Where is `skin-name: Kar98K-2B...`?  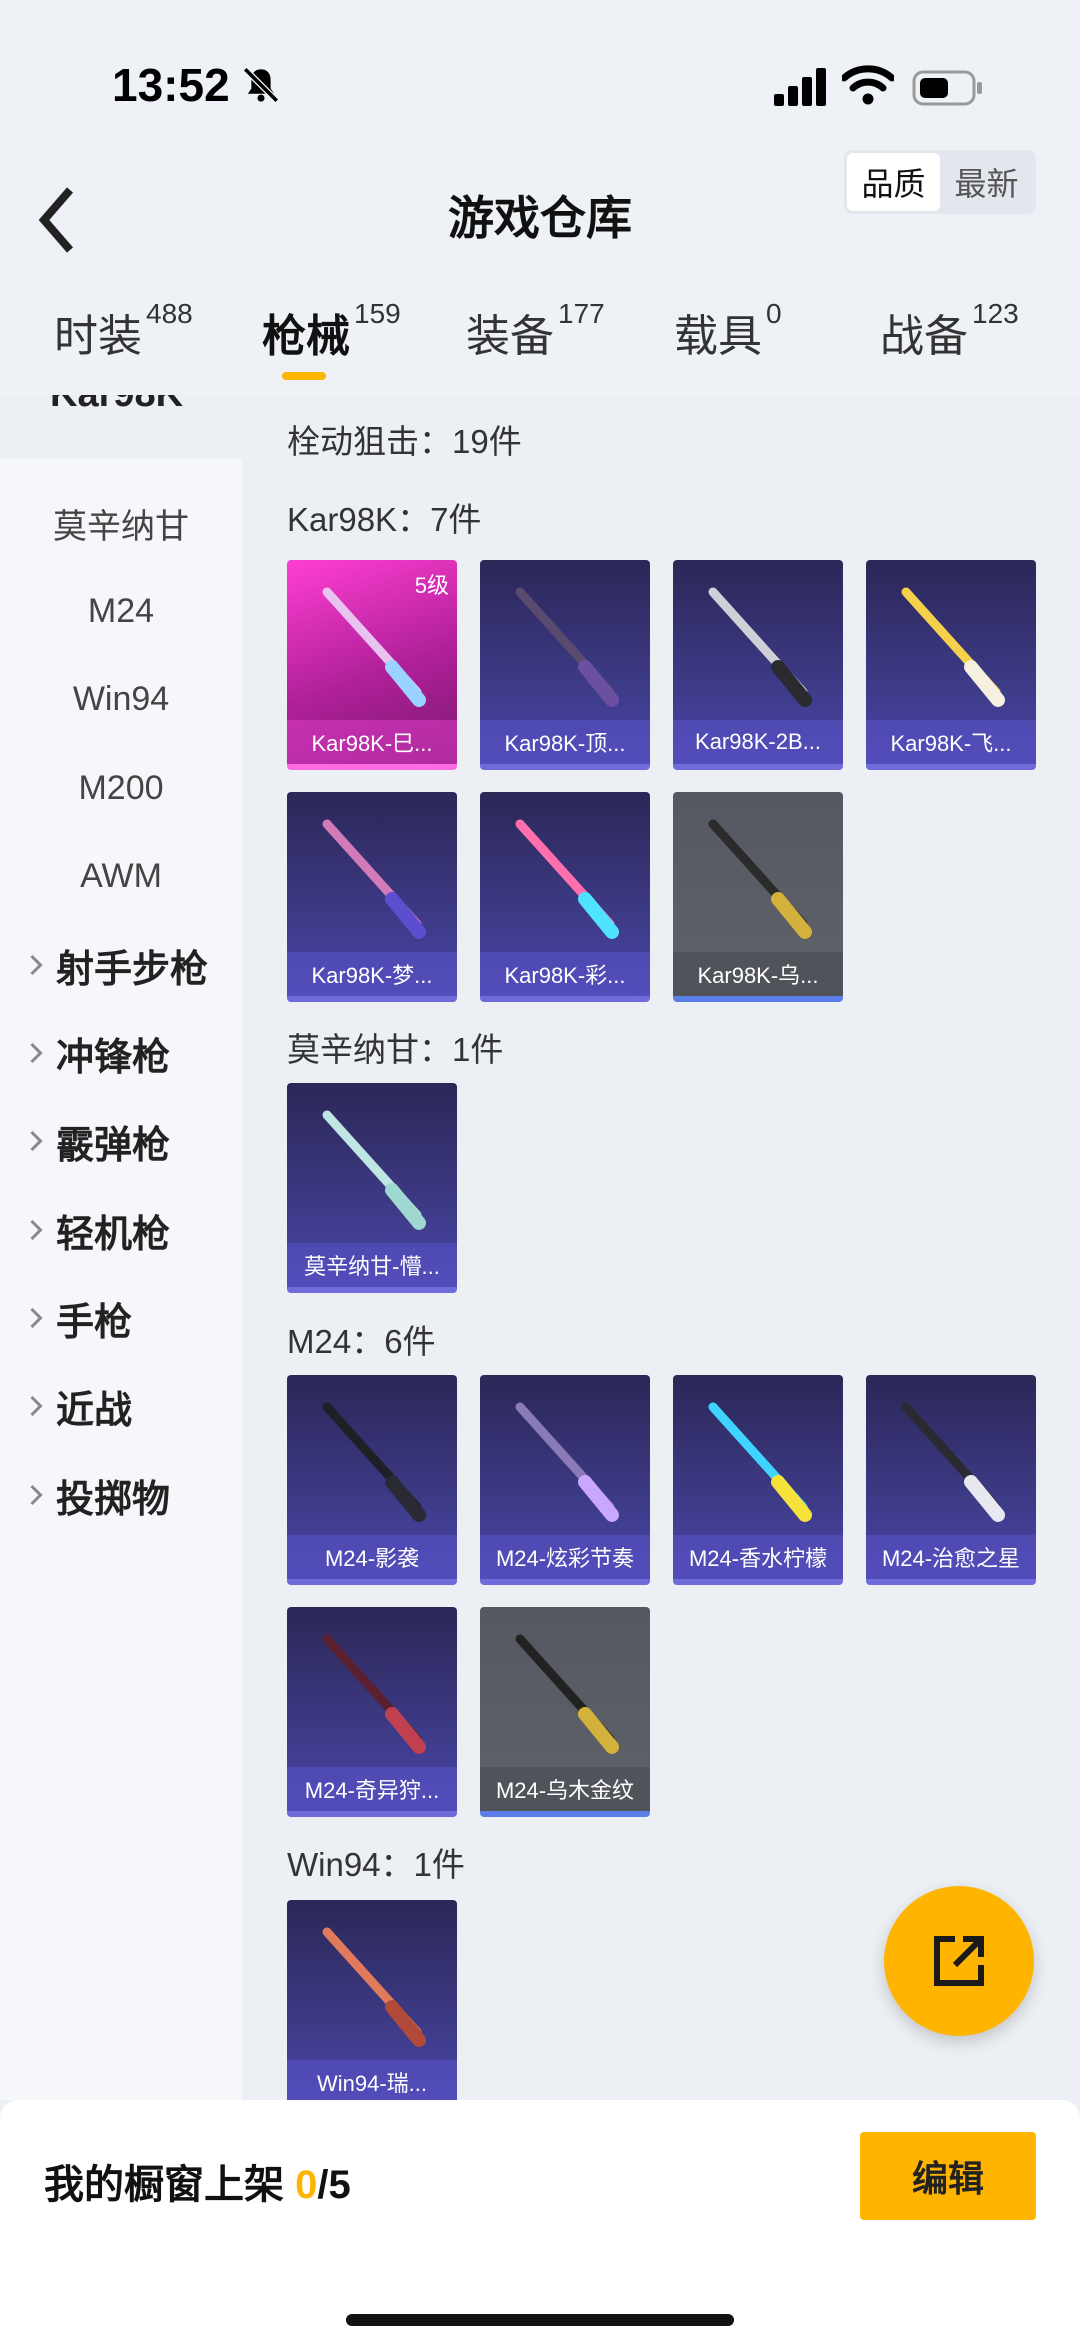
skin-name: Kar98K-2B... is located at coordinates (758, 742).